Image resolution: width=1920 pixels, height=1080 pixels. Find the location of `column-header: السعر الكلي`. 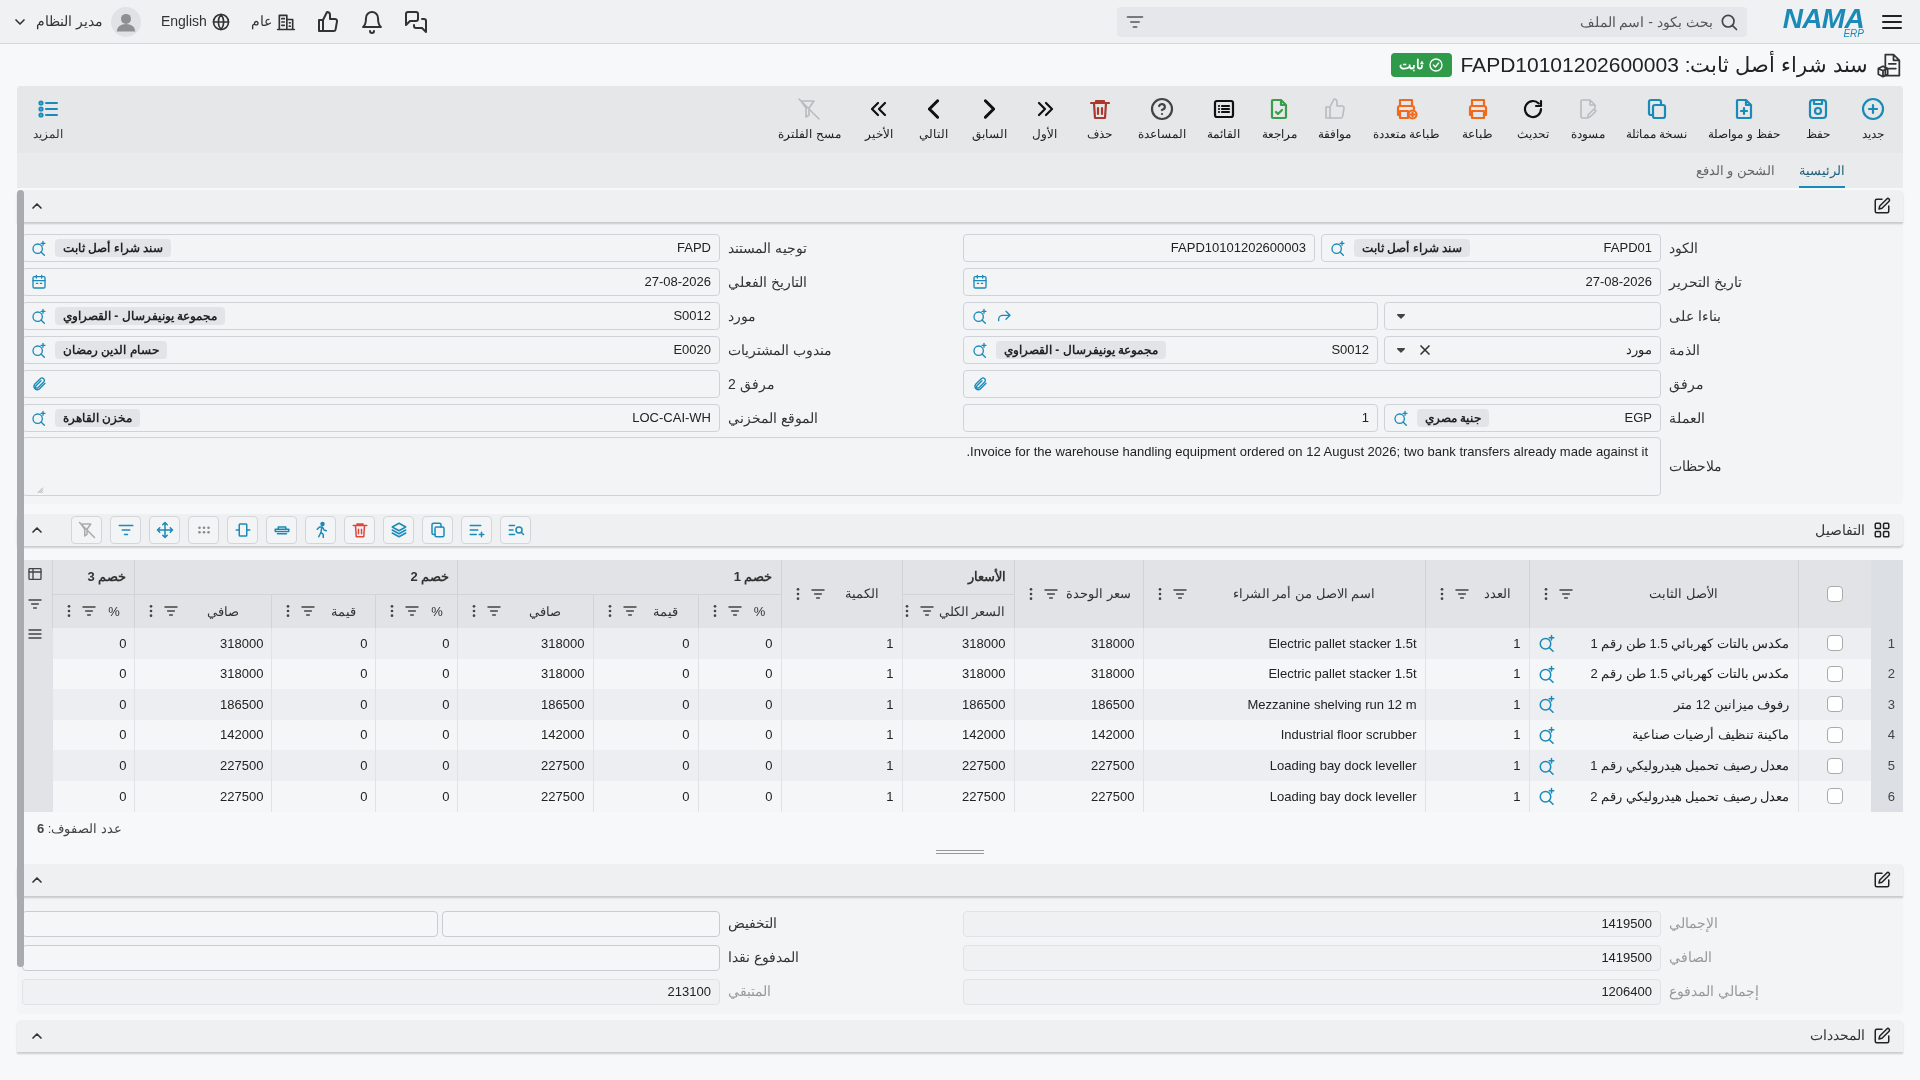

column-header: السعر الكلي is located at coordinates (972, 611).